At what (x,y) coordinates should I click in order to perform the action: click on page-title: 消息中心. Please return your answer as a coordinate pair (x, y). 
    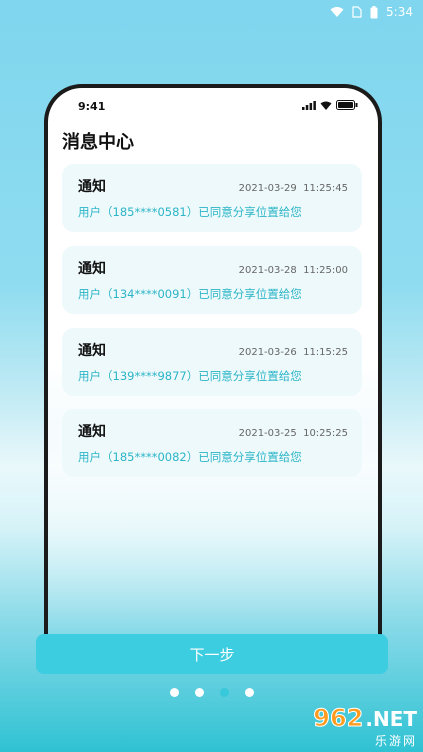
    Looking at the image, I should click on (98, 142).